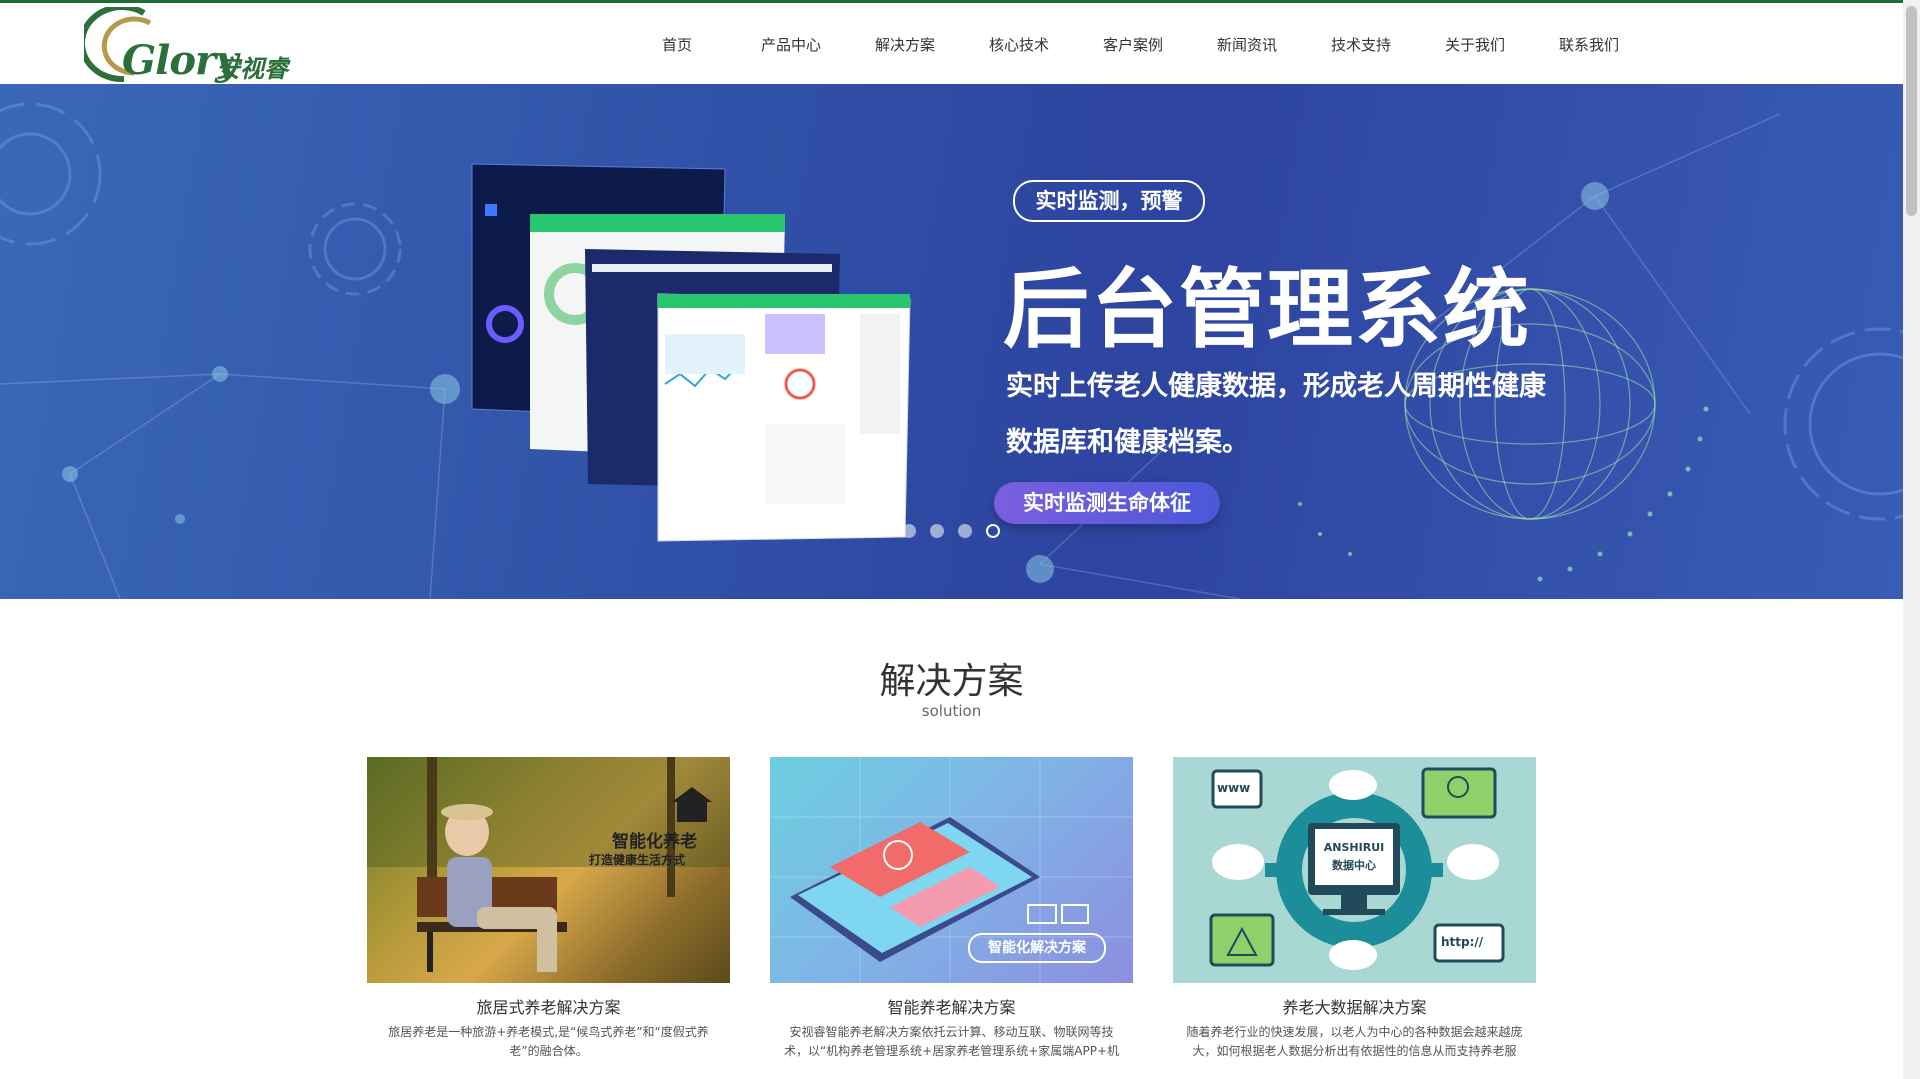 Image resolution: width=1920 pixels, height=1079 pixels. What do you see at coordinates (905, 45) in the screenshot?
I see `nav-item-solutions: 解决方案` at bounding box center [905, 45].